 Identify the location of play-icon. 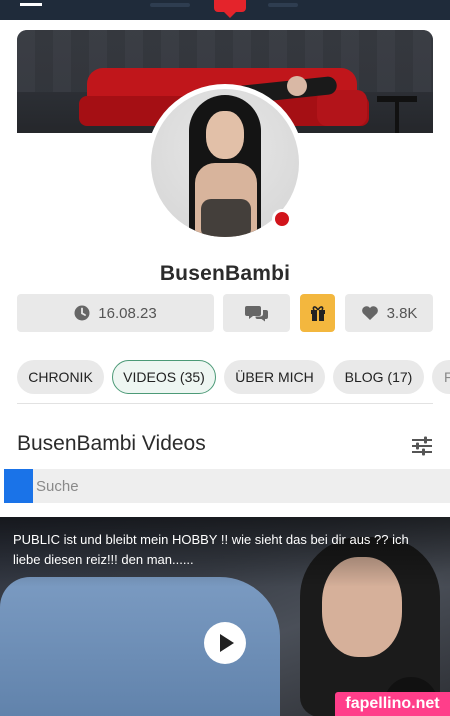
(225, 643).